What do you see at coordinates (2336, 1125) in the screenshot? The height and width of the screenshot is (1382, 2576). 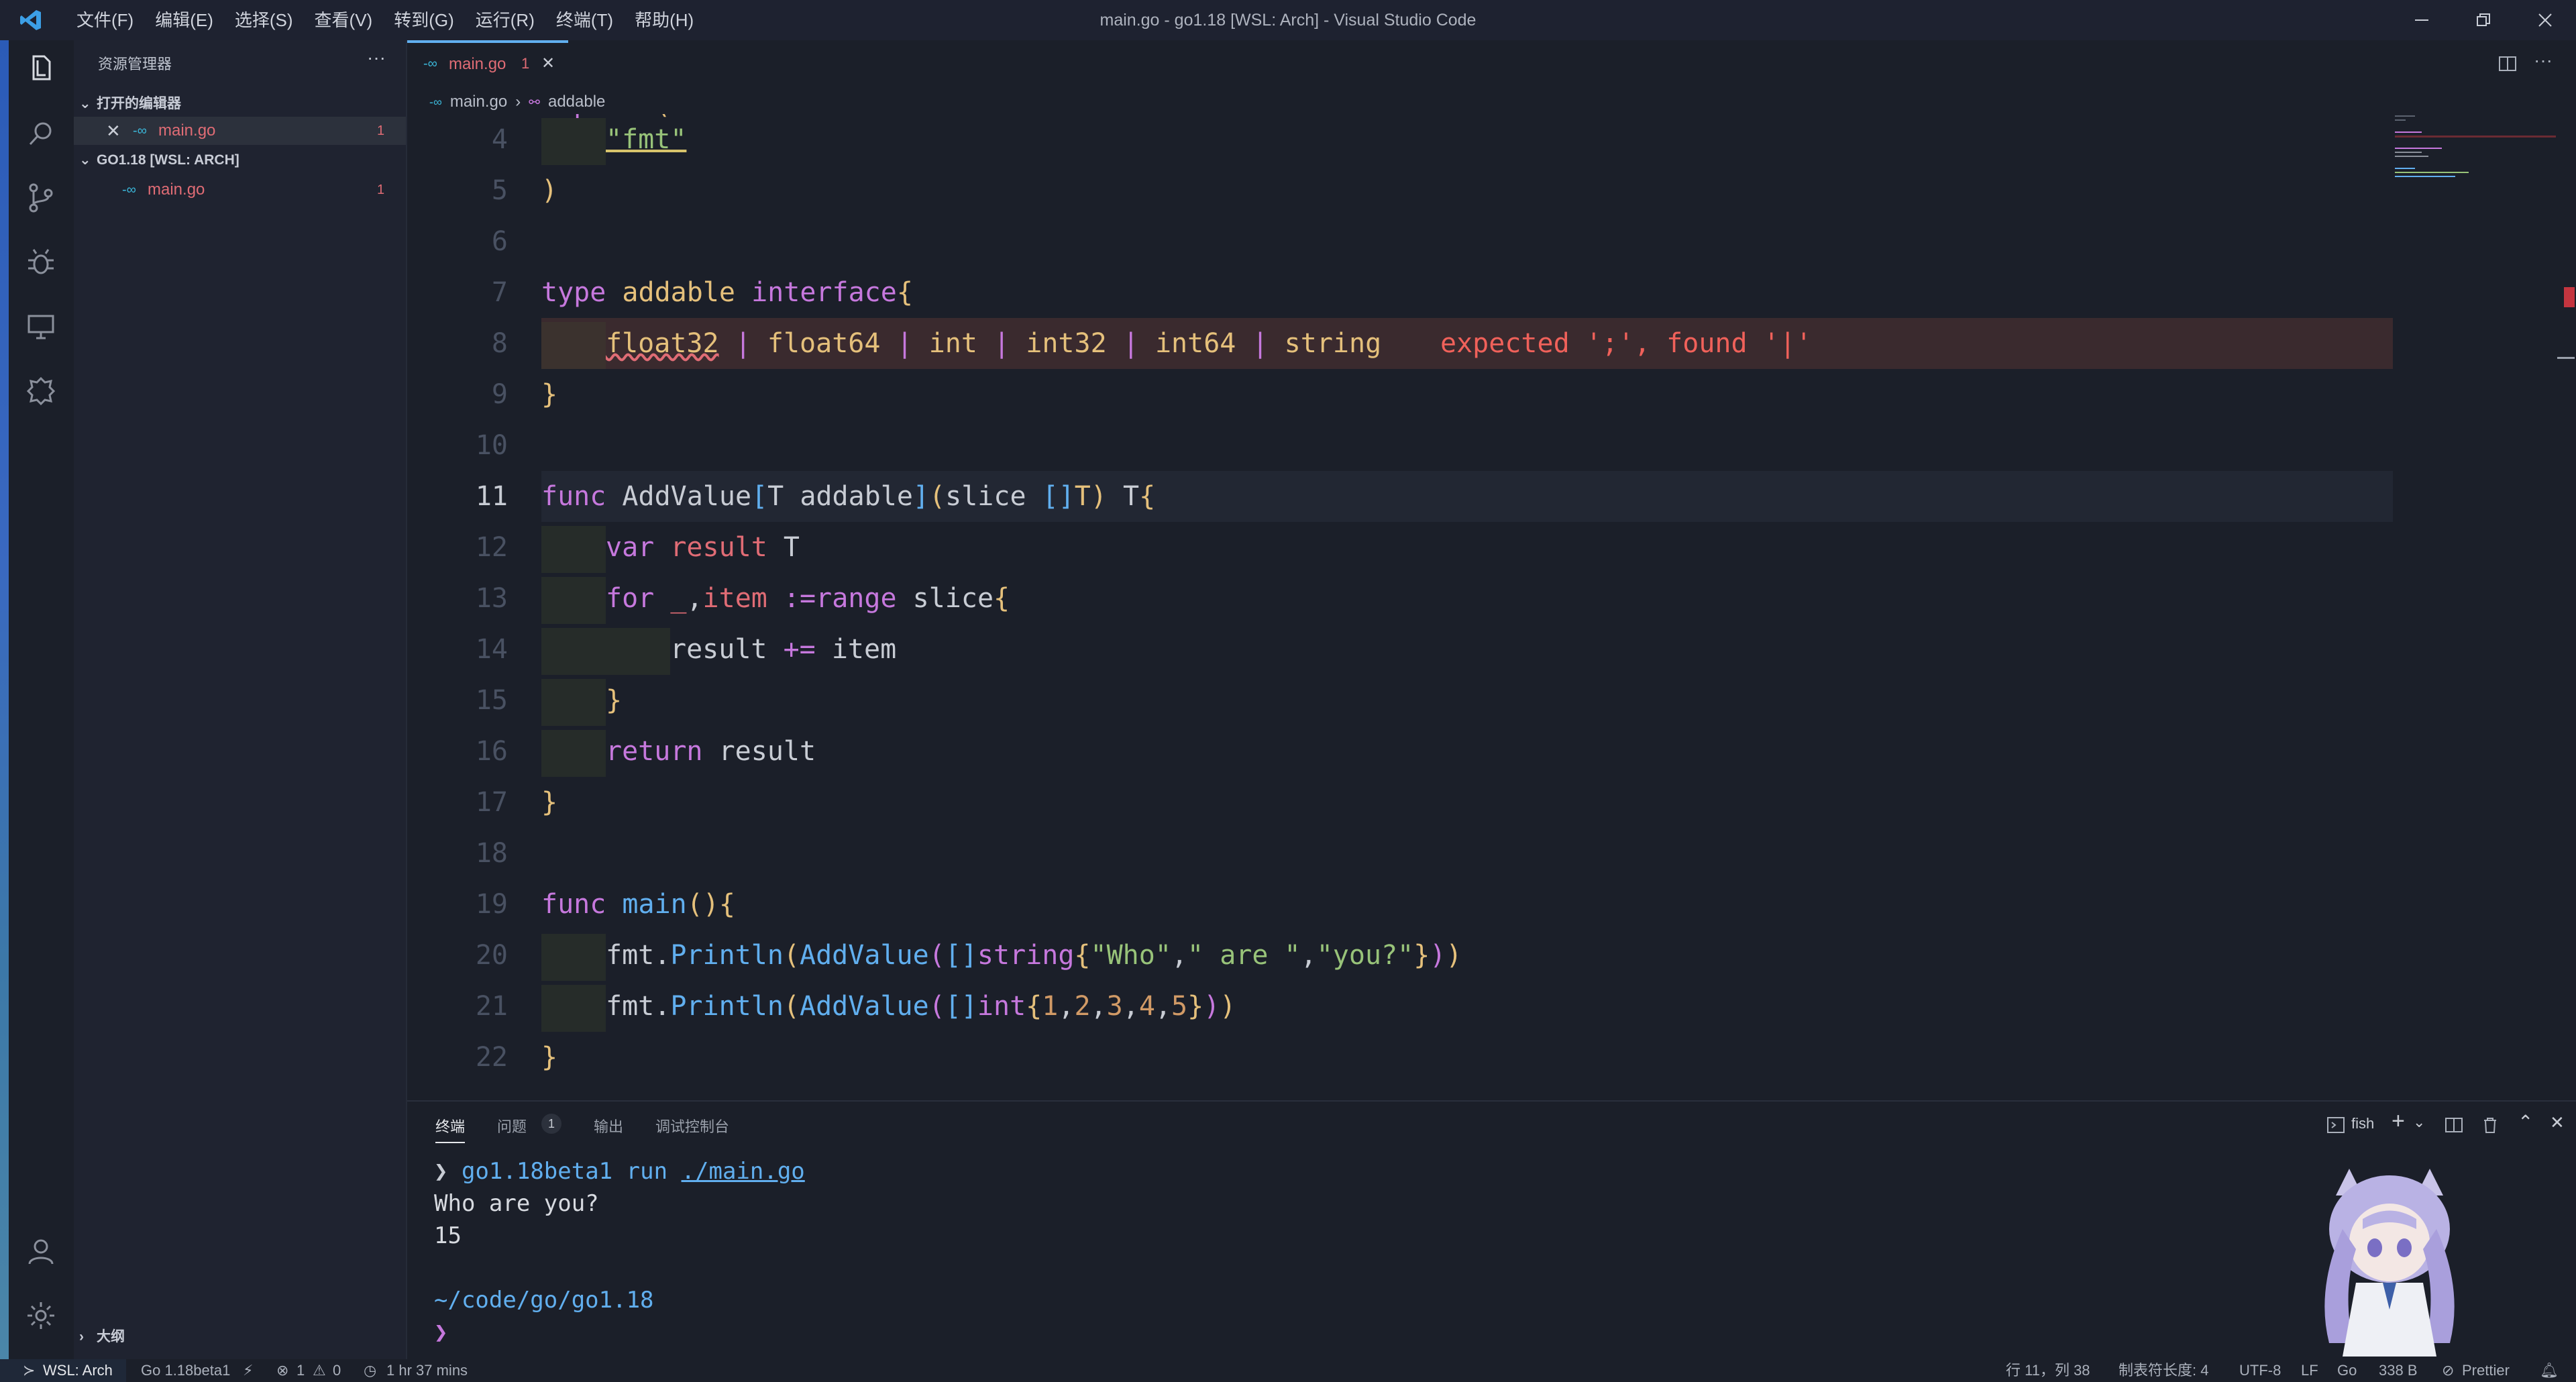 I see `terminal-icon` at bounding box center [2336, 1125].